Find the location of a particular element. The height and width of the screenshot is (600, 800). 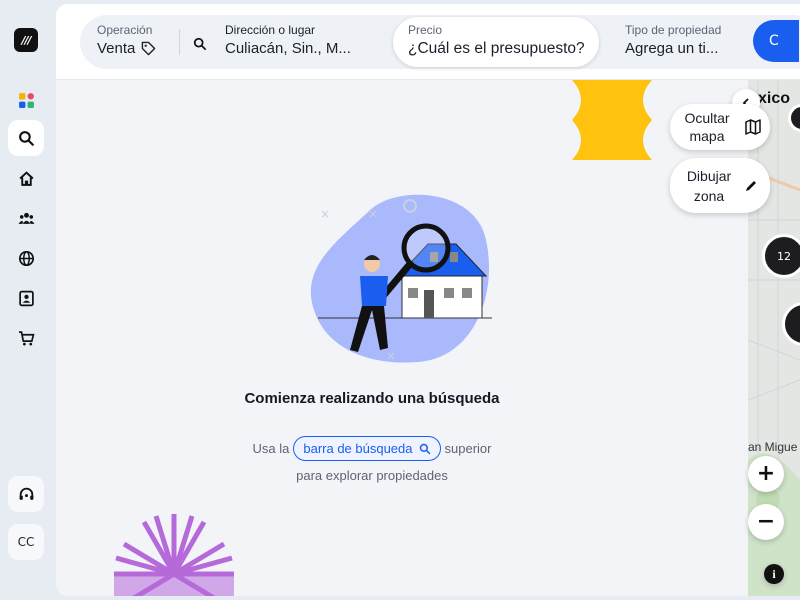

map-cluster-marker: 12 is located at coordinates (781, 256).